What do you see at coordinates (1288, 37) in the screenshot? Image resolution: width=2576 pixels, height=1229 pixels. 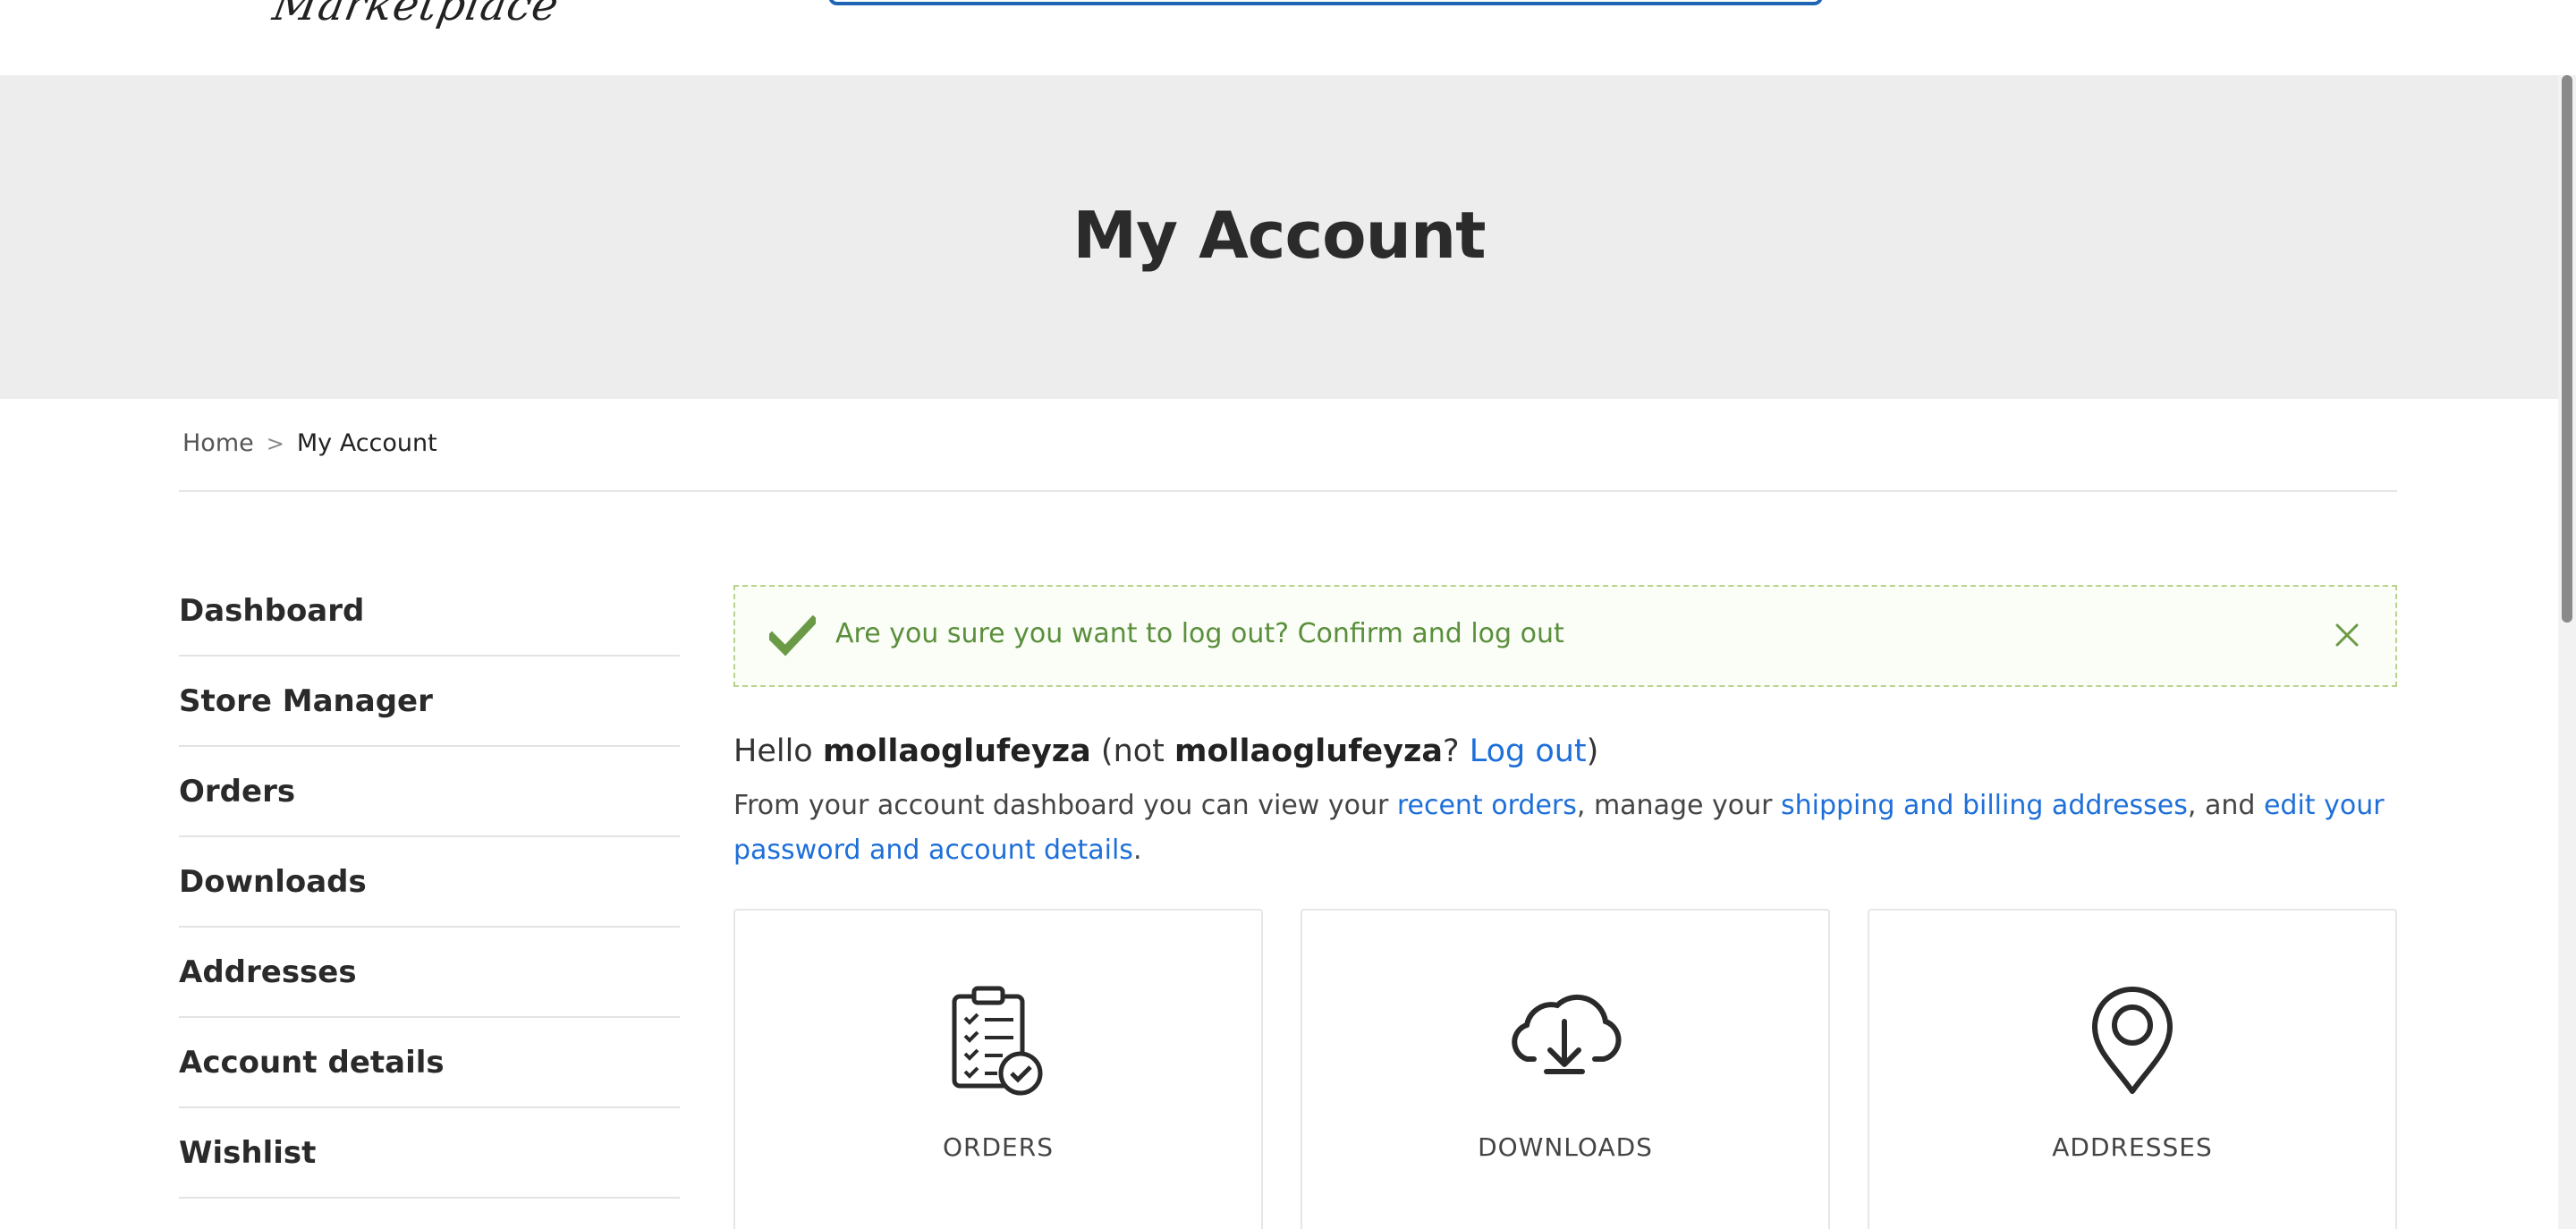 I see `site-header: Marketplace` at bounding box center [1288, 37].